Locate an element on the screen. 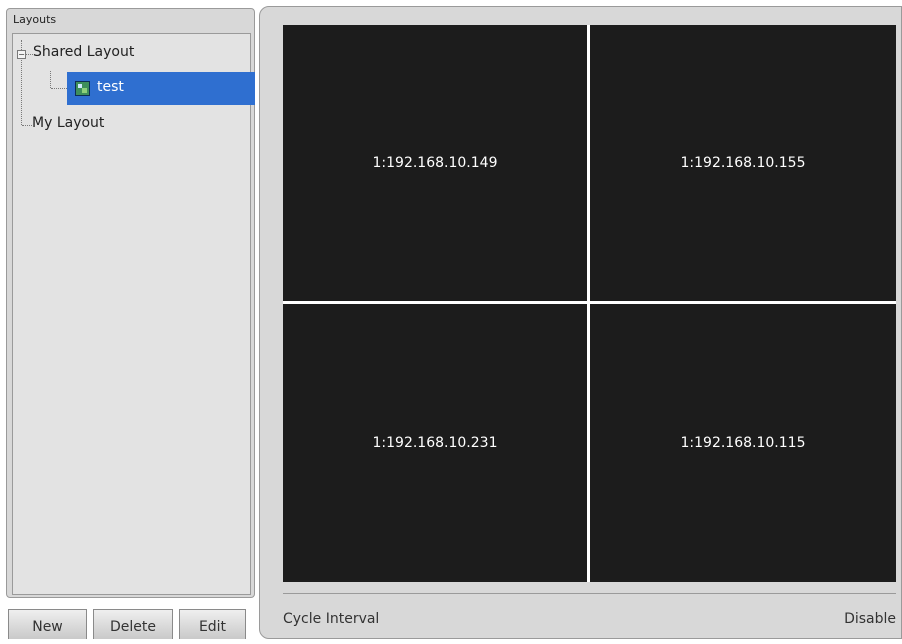  edit-button: Edit is located at coordinates (212, 624).